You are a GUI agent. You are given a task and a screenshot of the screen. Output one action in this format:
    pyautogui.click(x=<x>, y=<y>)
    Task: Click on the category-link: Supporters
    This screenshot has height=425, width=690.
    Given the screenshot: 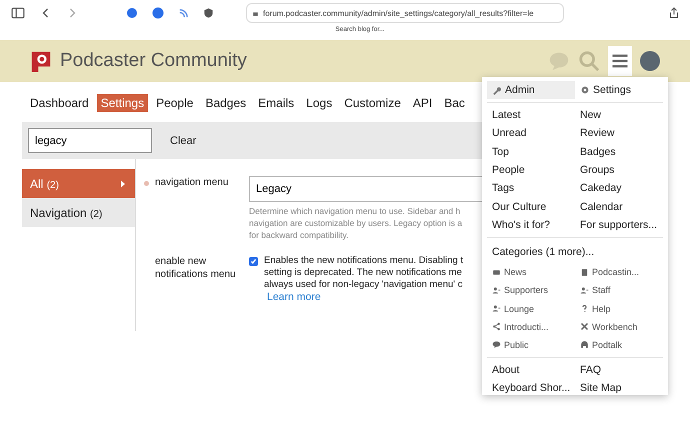 What is the action you would take?
    pyautogui.click(x=531, y=290)
    